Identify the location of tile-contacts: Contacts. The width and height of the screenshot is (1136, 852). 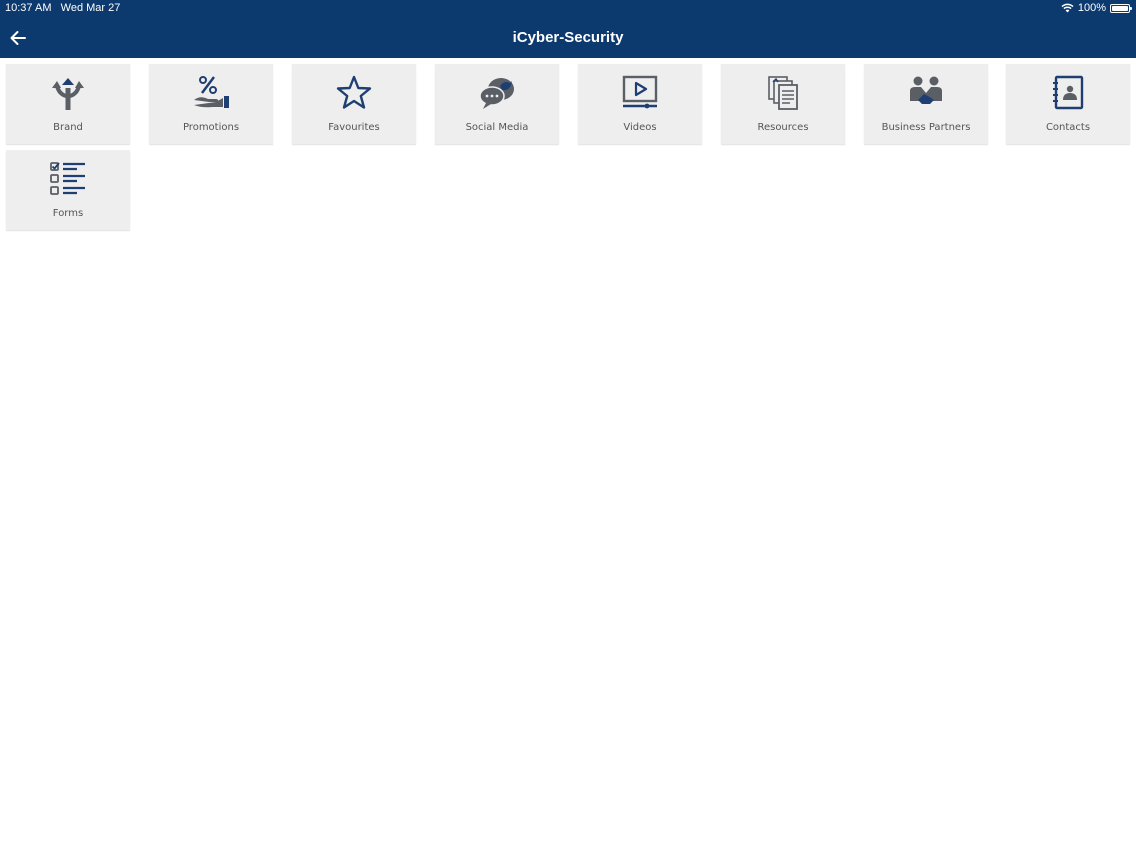
(1068, 104).